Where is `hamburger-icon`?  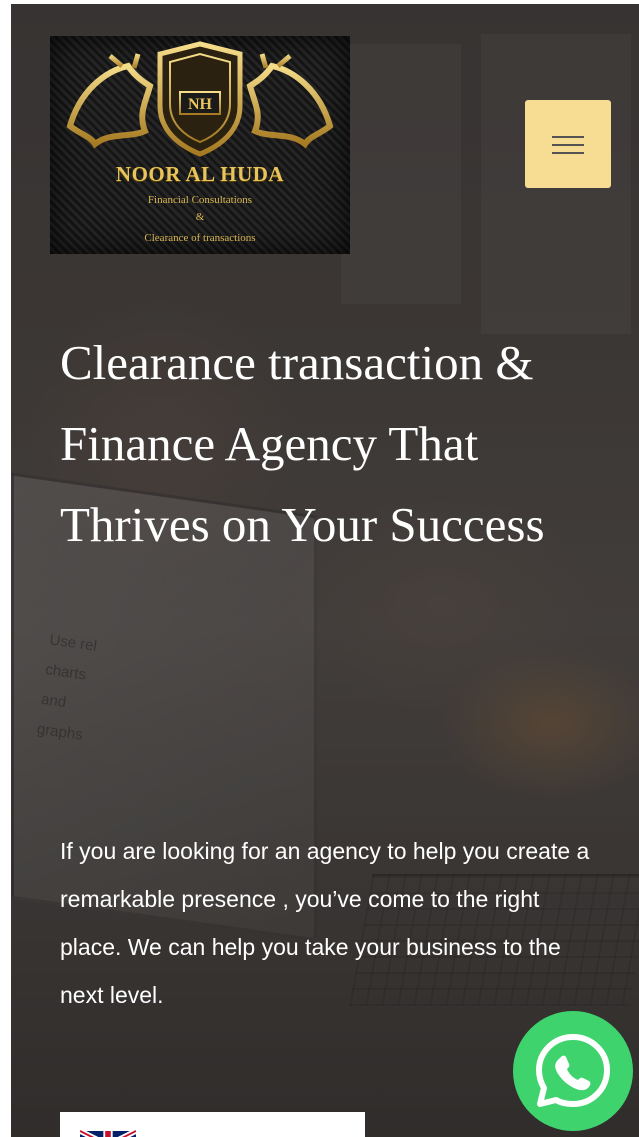 hamburger-icon is located at coordinates (568, 145).